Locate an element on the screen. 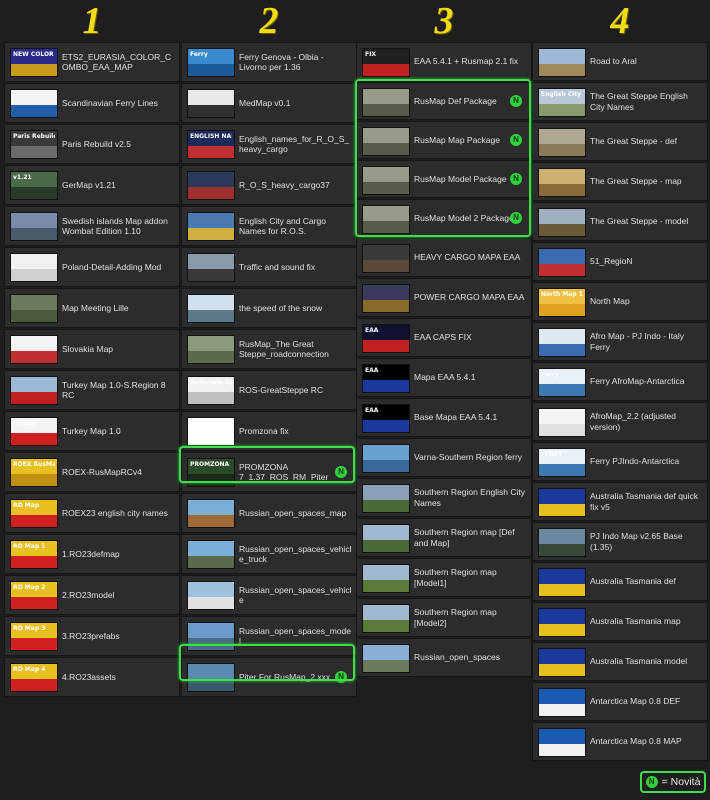  mod-list-item: FERRY Ferry PJIndo-Antarctica is located at coordinates (620, 461).